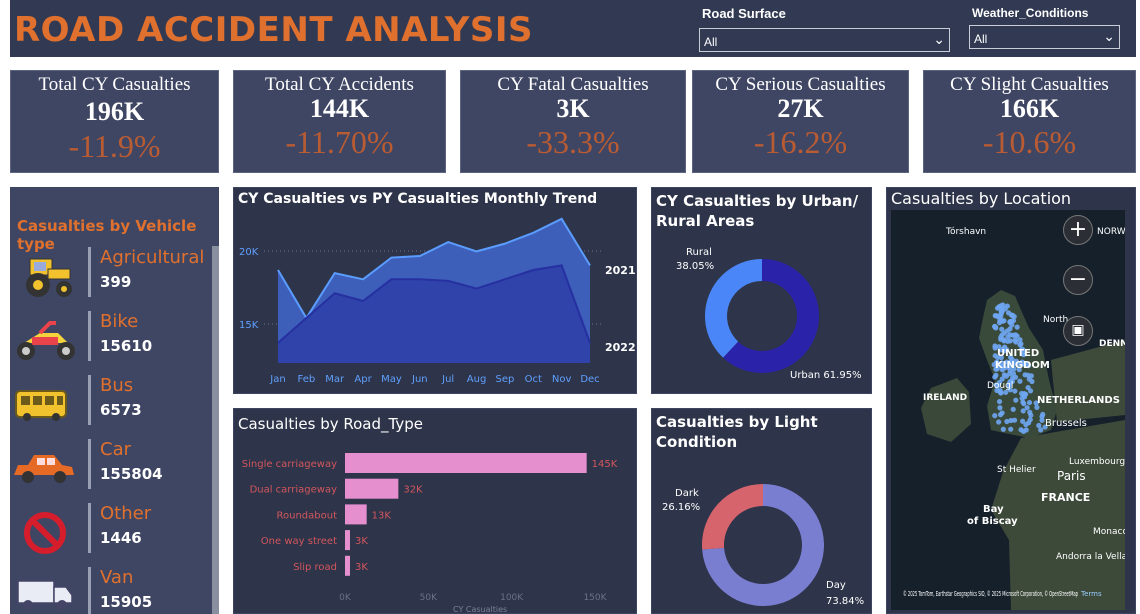  What do you see at coordinates (110, 405) in the screenshot?
I see `vehicle-item-bus: Bus 6573` at bounding box center [110, 405].